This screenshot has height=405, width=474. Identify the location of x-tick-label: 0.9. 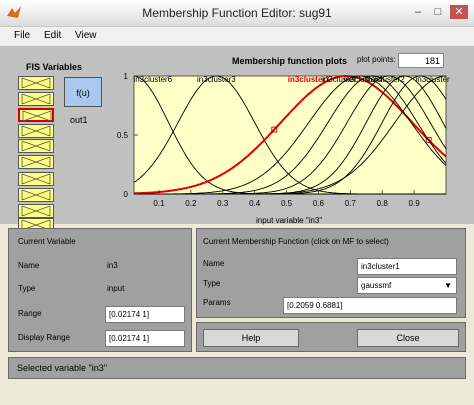
(415, 203).